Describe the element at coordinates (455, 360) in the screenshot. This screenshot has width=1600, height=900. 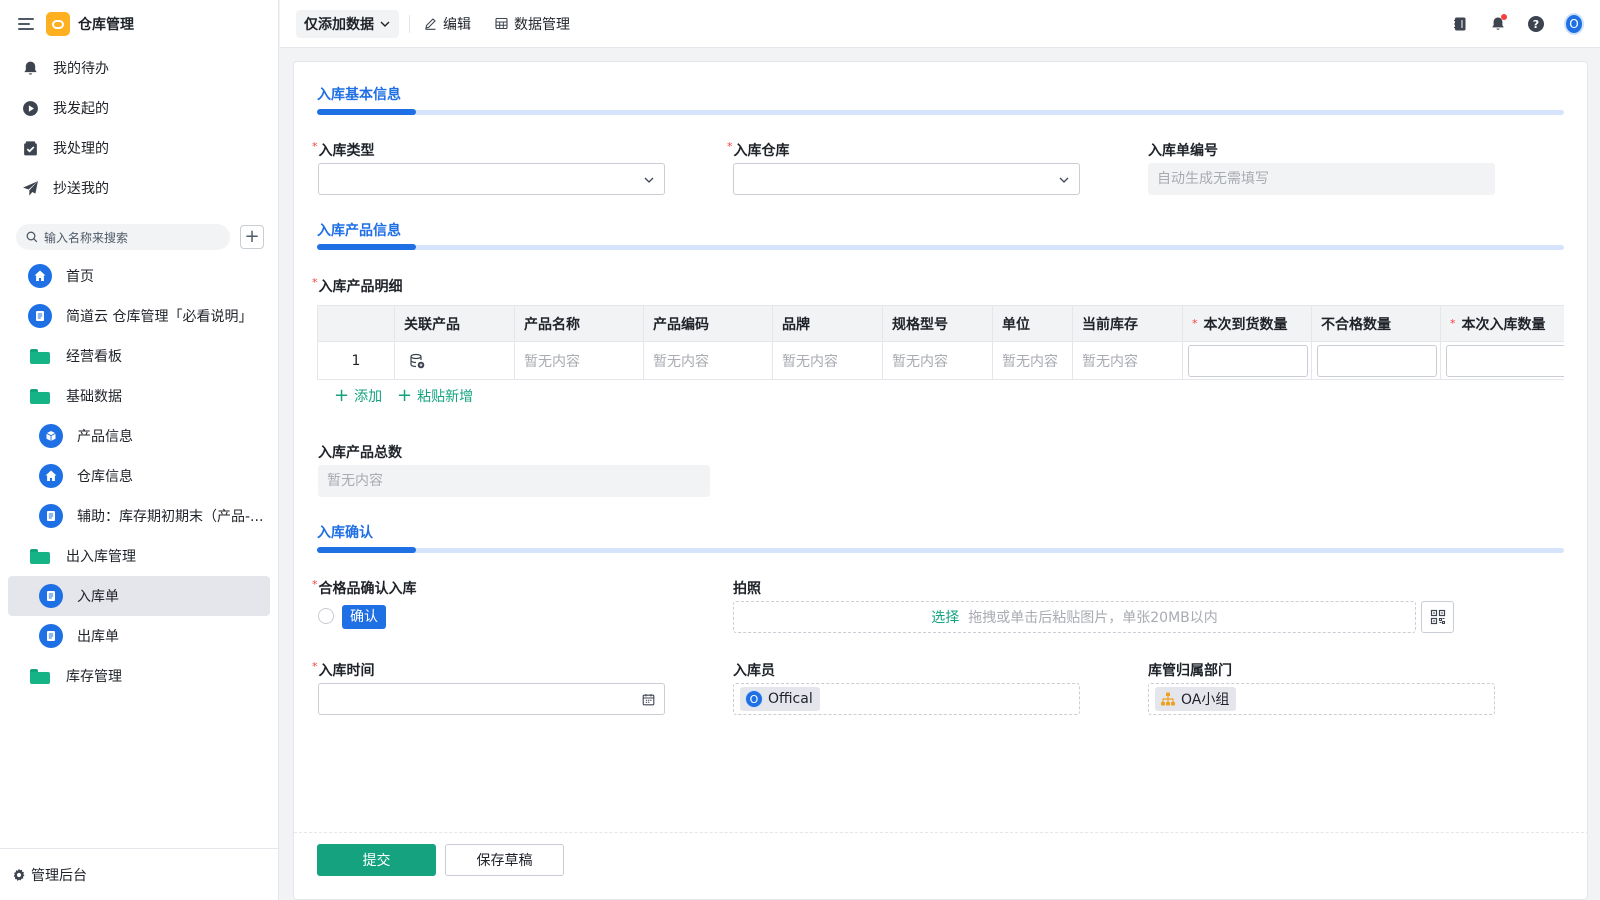
I see `link-product-cell` at that location.